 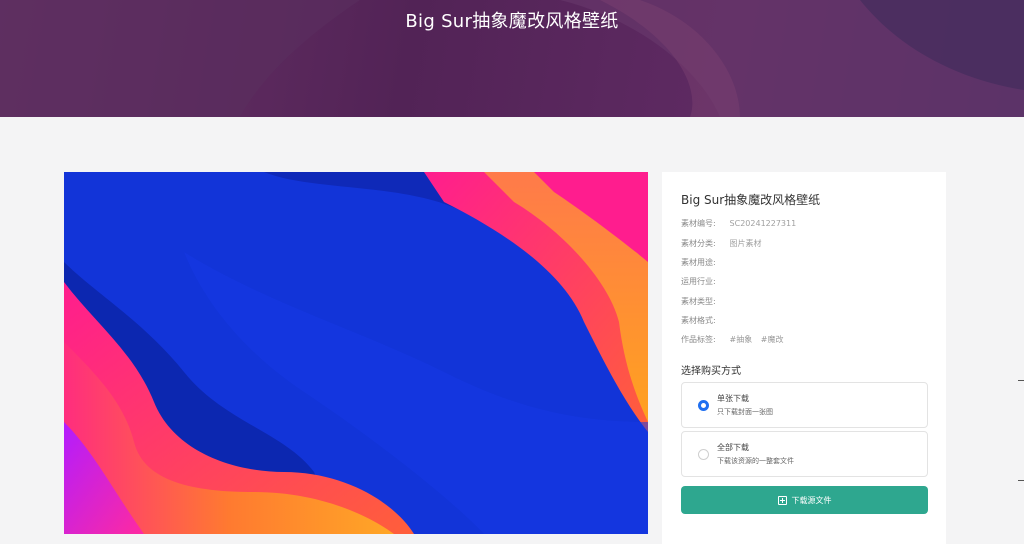 I want to click on meta-label: 素材类型:, so click(x=698, y=301).